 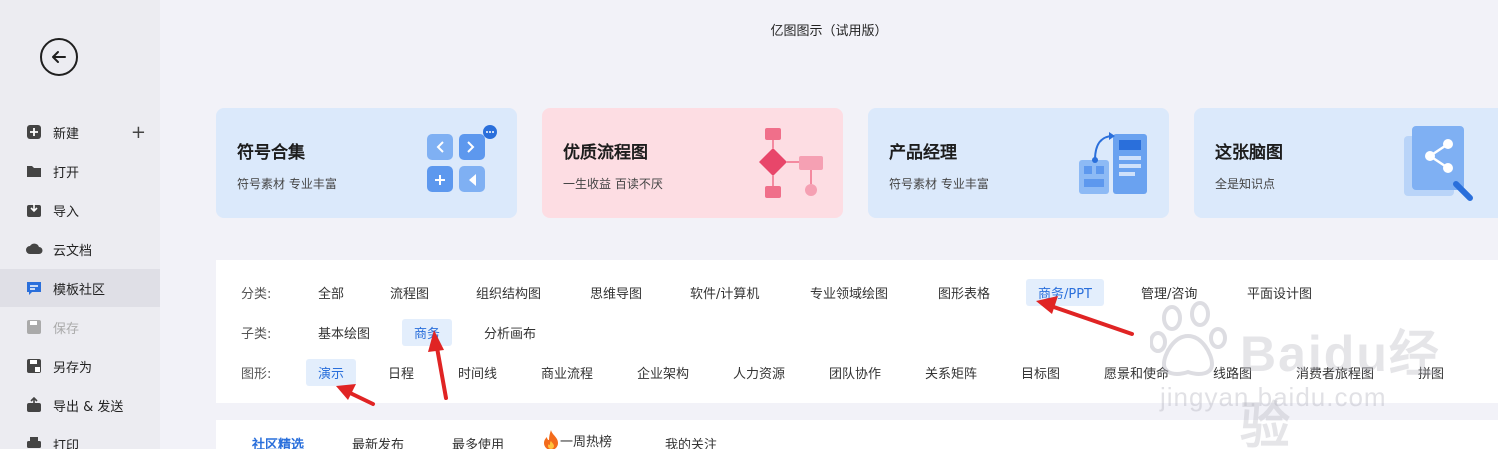 What do you see at coordinates (378, 441) in the screenshot?
I see `tab-latest: 最新发布` at bounding box center [378, 441].